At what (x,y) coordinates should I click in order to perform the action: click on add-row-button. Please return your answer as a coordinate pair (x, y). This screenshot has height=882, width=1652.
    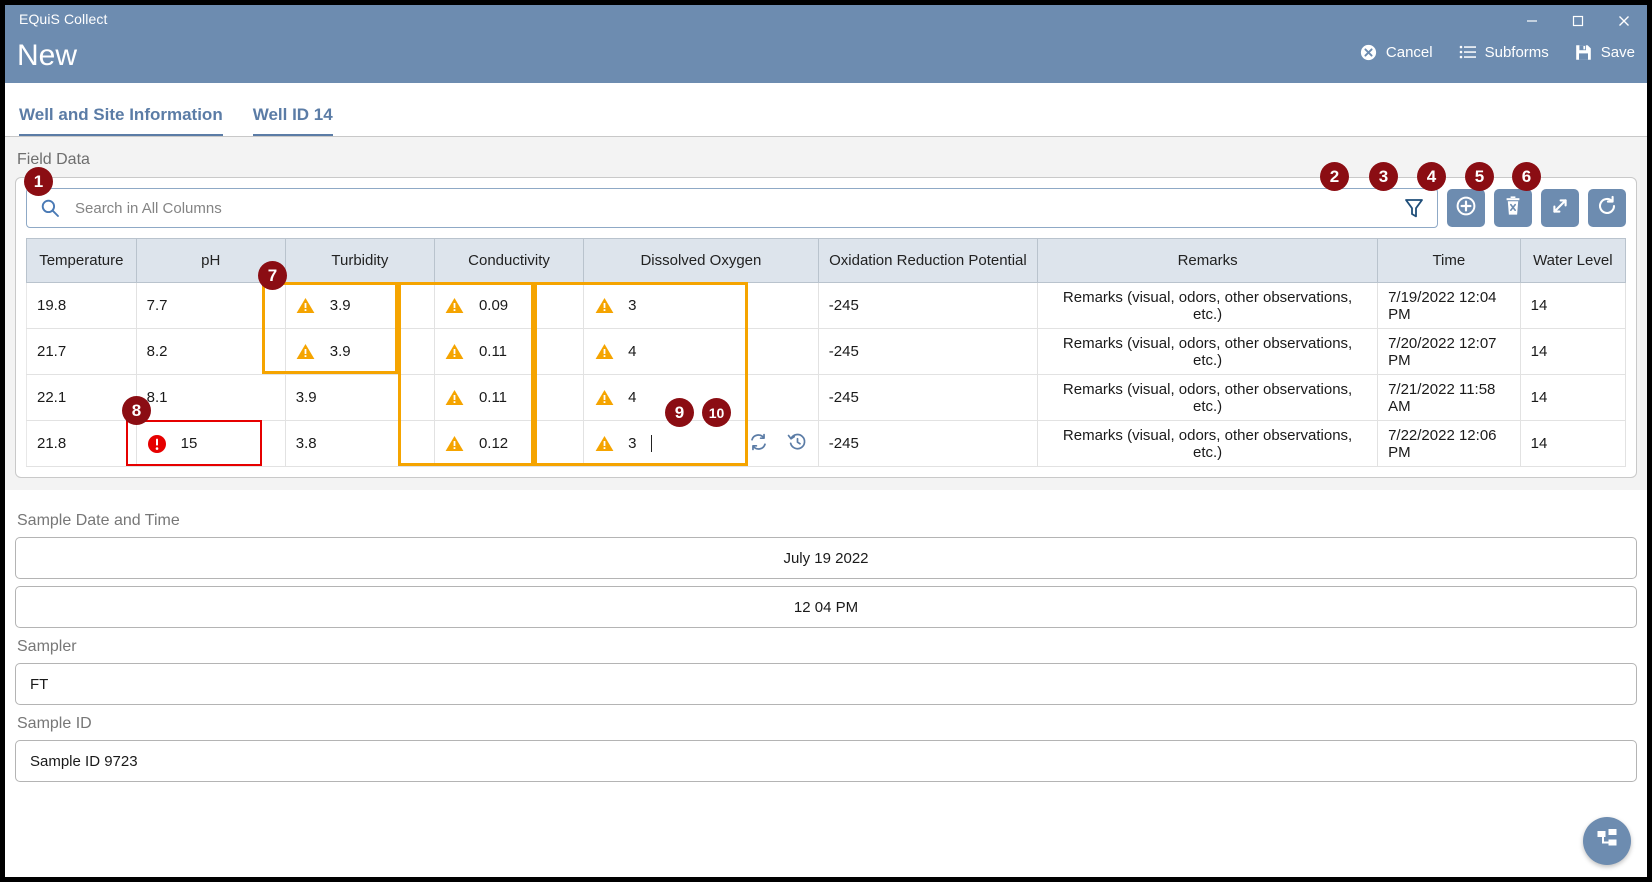
    Looking at the image, I should click on (1466, 208).